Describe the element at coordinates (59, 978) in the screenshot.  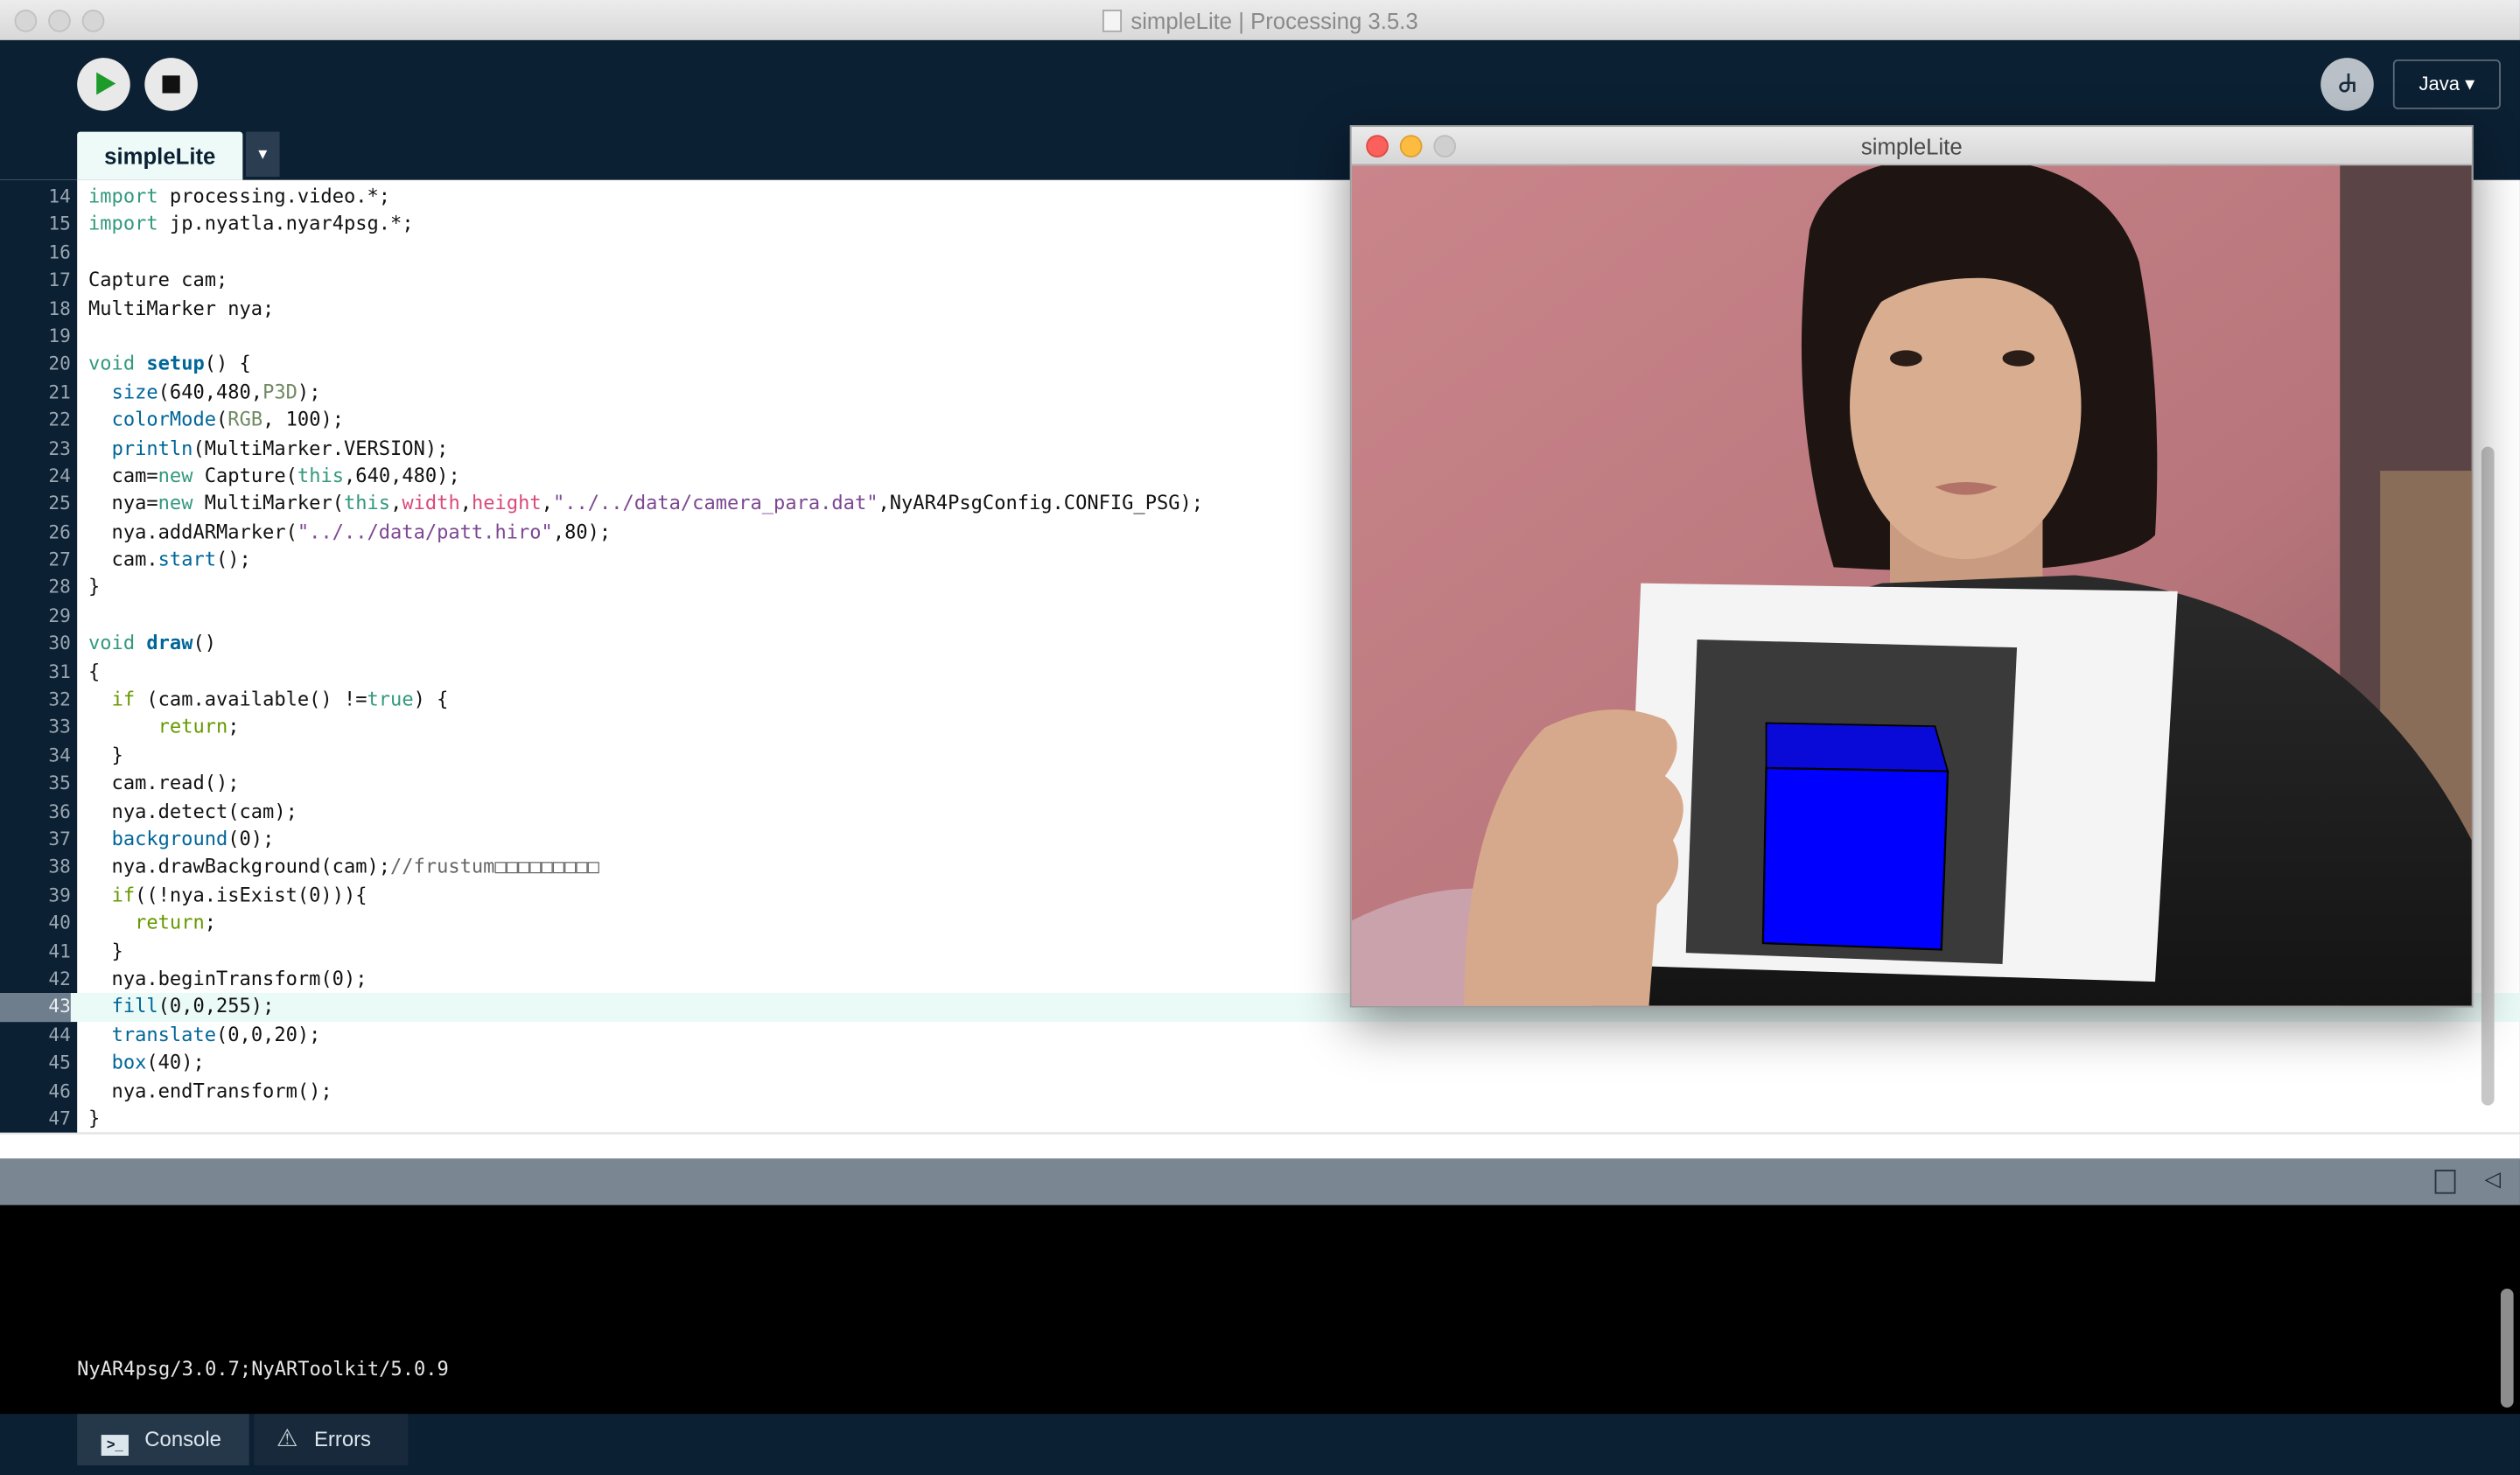
I see `line-number: 42` at that location.